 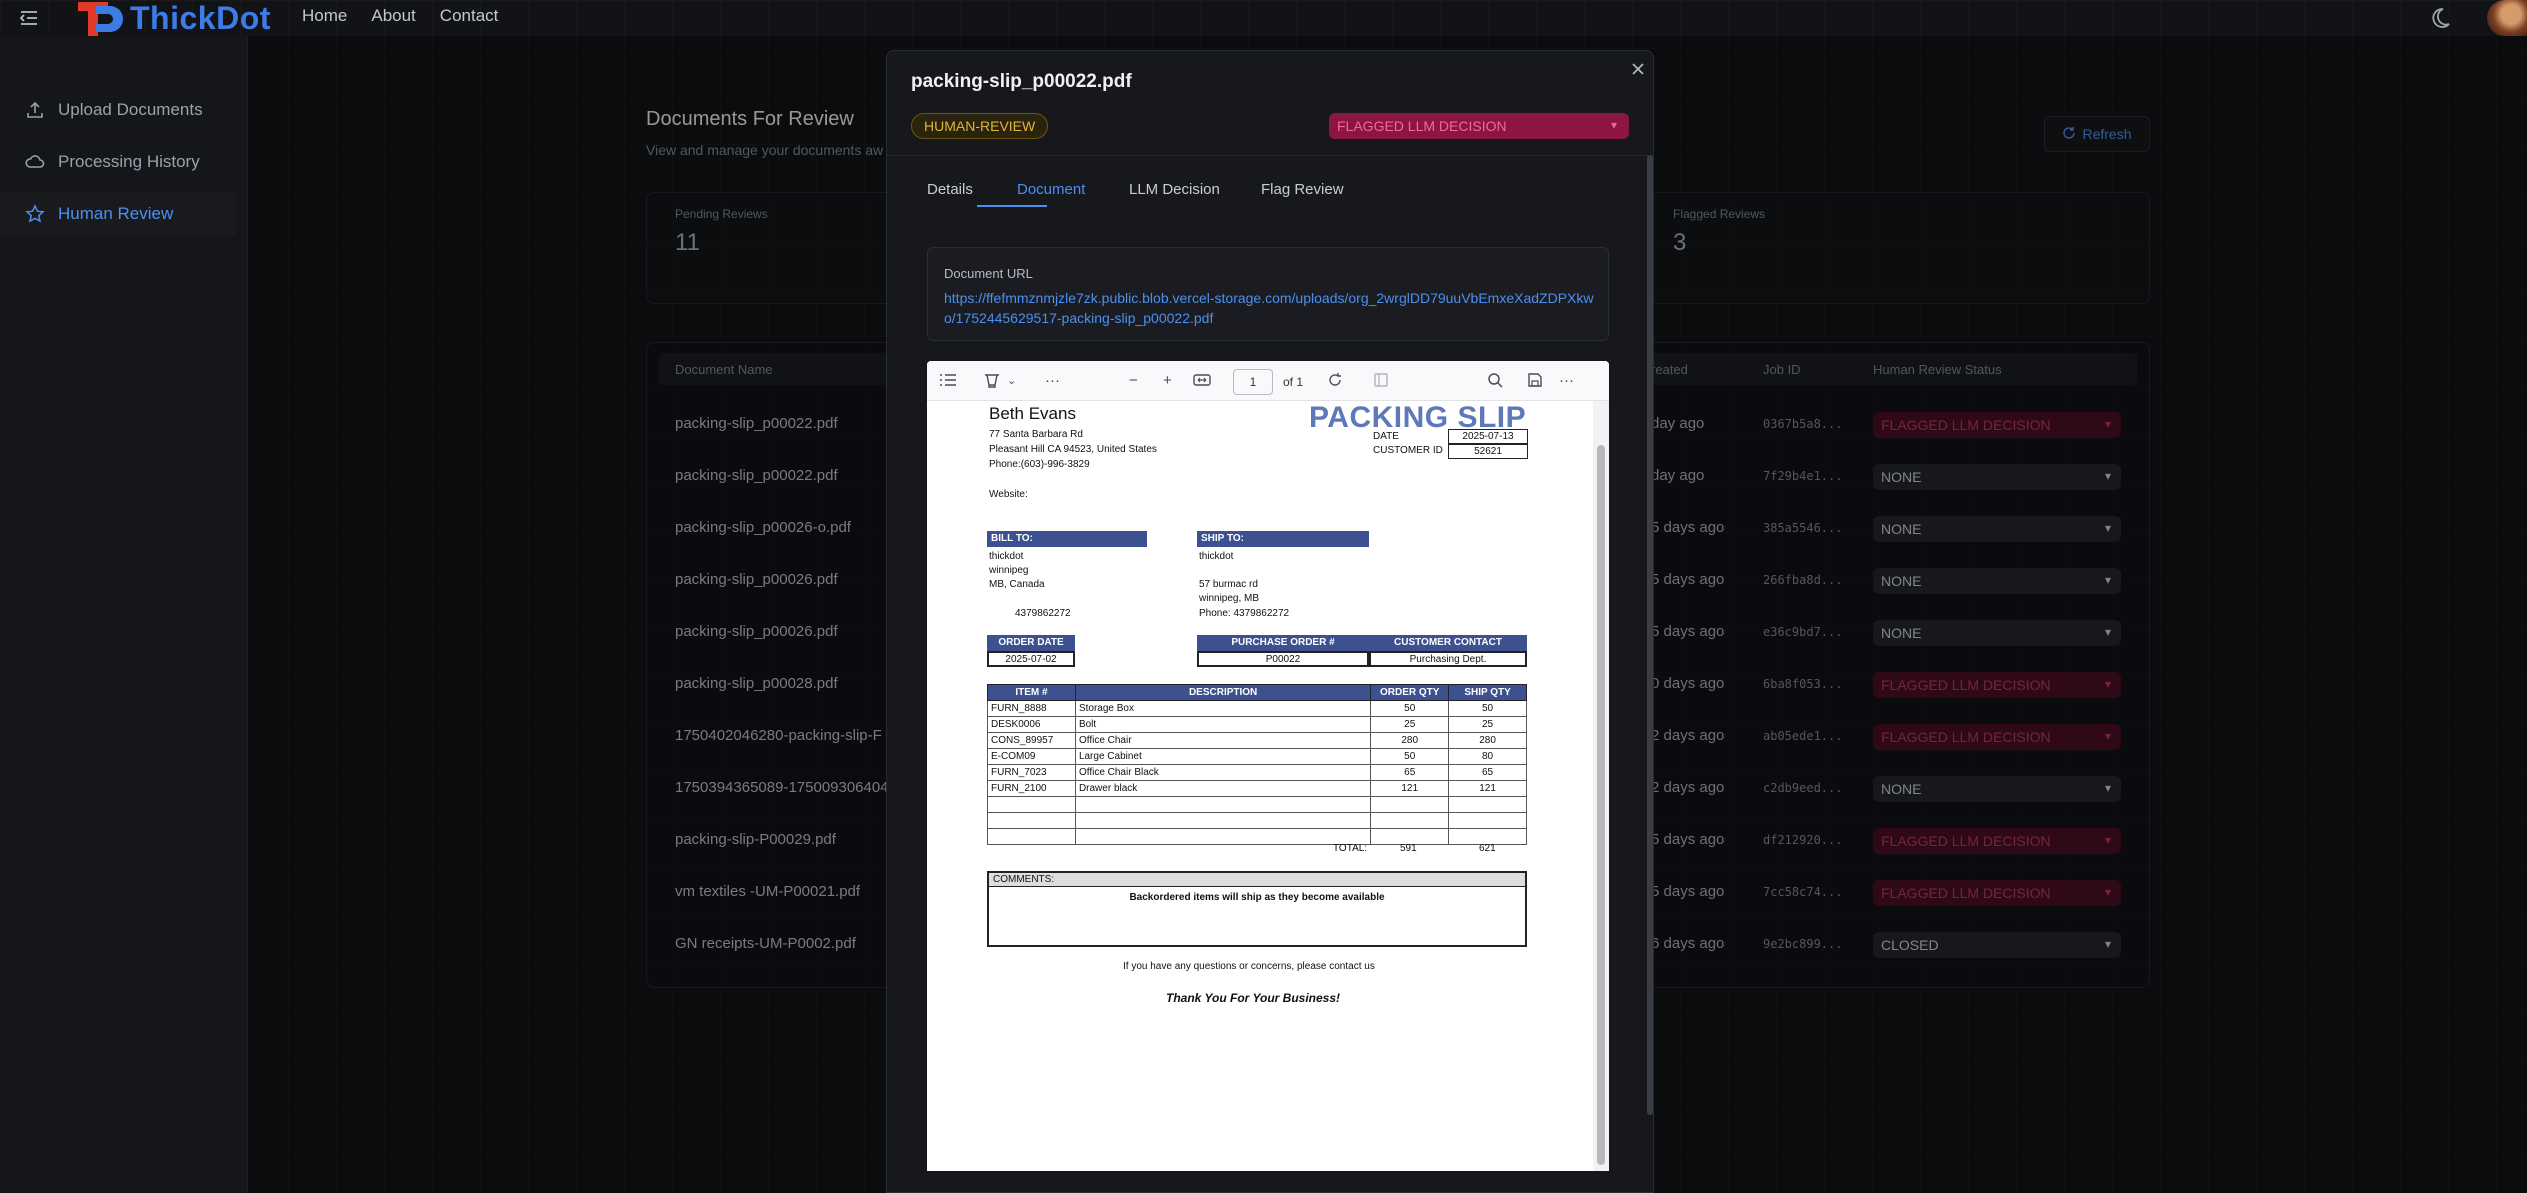 What do you see at coordinates (1257, 724) in the screenshot?
I see `item-row: DESK0006 Bolt 25 25` at bounding box center [1257, 724].